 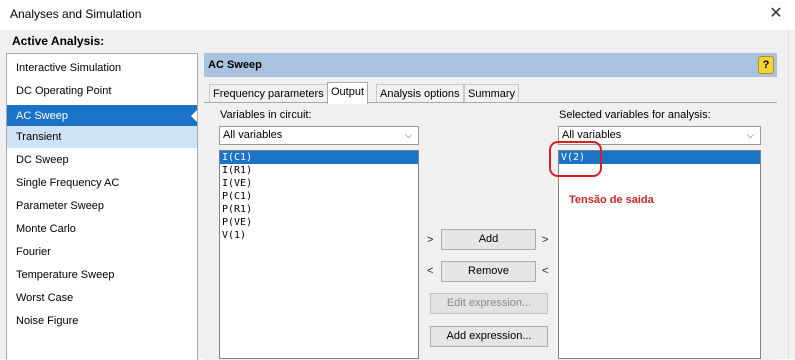 I want to click on analysis-item-parameter-sweep: Parameter Sweep, so click(x=102, y=206).